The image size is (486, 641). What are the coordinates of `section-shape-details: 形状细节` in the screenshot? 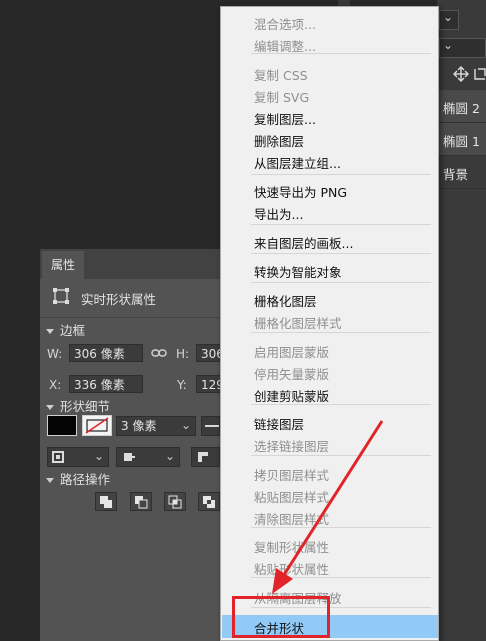 It's located at (78, 405).